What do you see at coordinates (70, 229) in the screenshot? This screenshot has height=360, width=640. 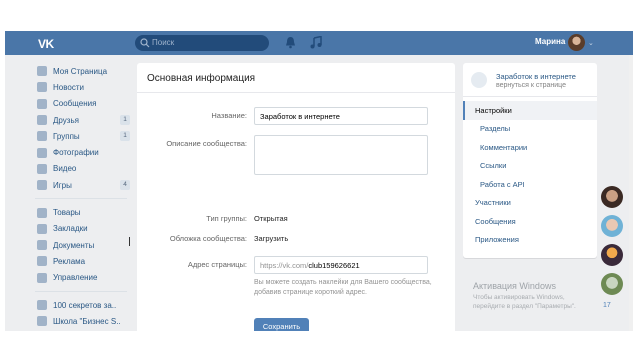 I see `sidebar-item-label: Закладки` at bounding box center [70, 229].